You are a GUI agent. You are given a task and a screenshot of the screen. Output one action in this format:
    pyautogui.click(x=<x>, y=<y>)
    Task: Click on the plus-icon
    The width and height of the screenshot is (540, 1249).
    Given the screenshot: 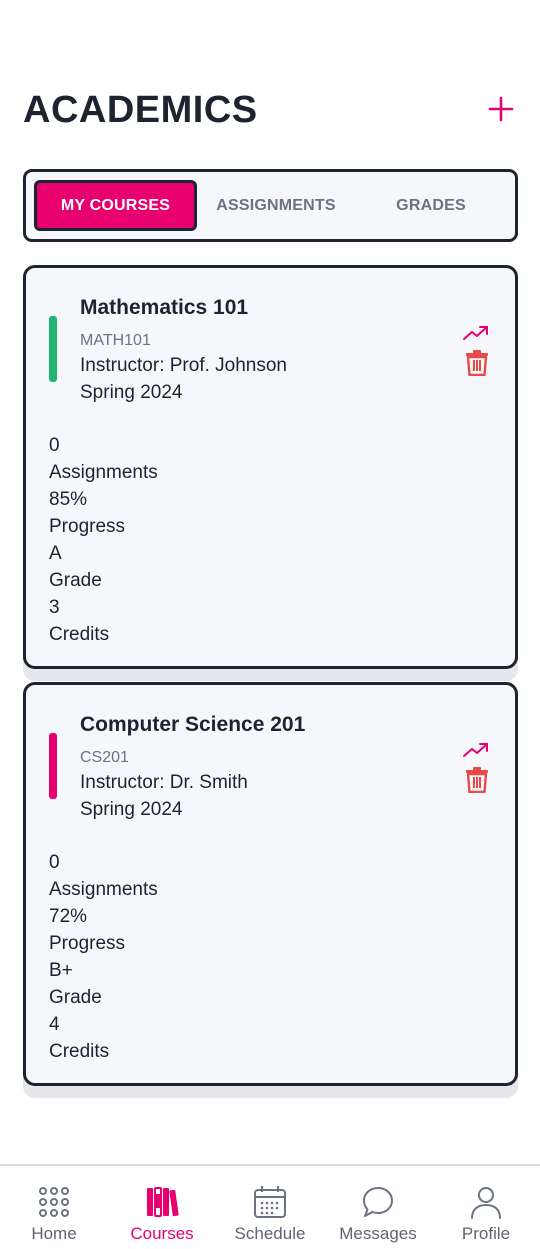 What is the action you would take?
    pyautogui.click(x=501, y=109)
    